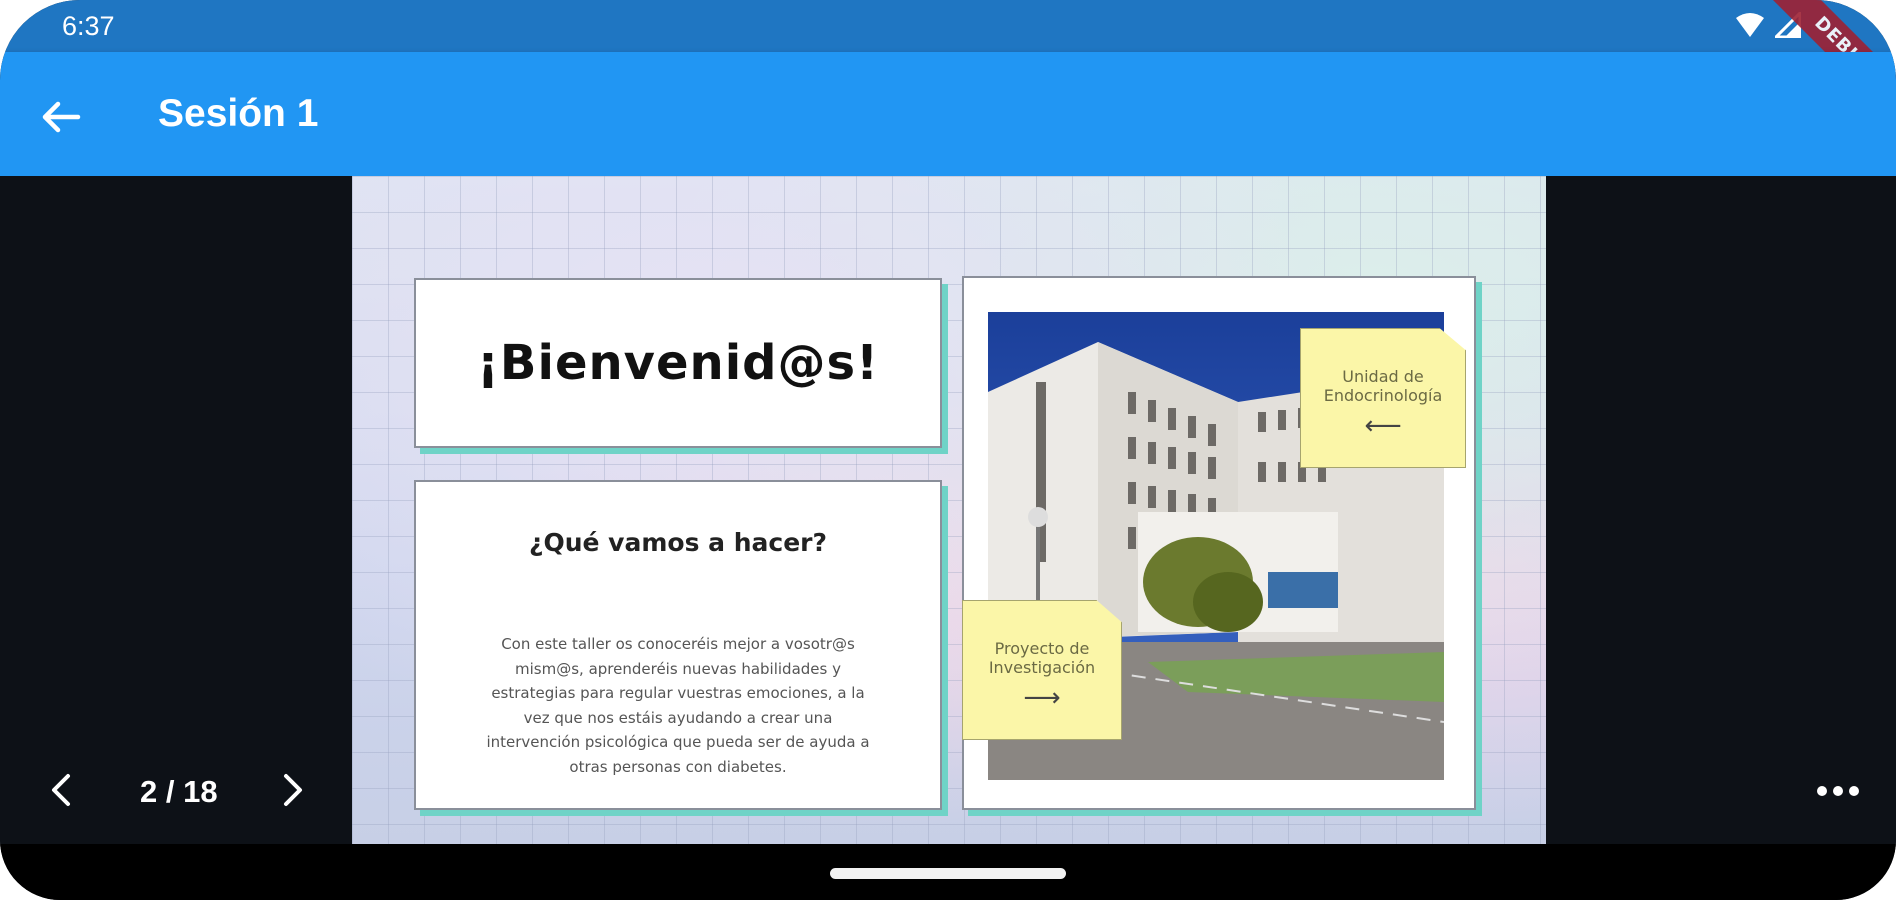 The image size is (1896, 900). Describe the element at coordinates (948, 790) in the screenshot. I see `viewer-controls: 2 / 18` at that location.